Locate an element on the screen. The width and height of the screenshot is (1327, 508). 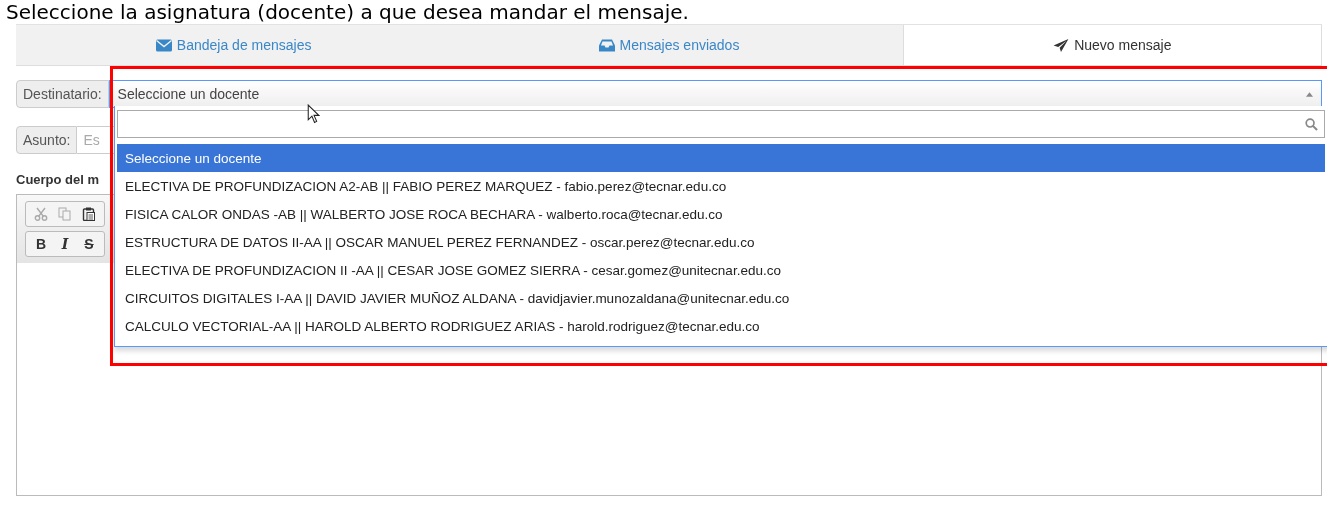
body-label: Cuerpo del m is located at coordinates (58, 179).